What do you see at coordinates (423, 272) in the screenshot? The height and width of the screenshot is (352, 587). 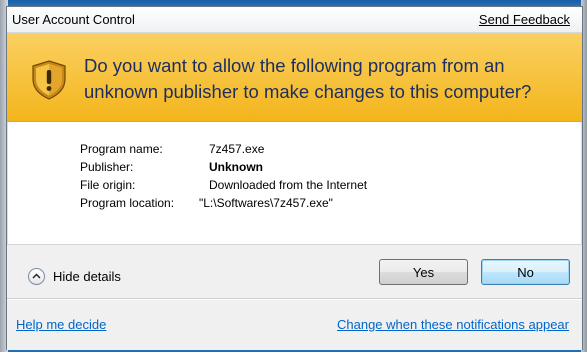 I see `yes-button: Yes` at bounding box center [423, 272].